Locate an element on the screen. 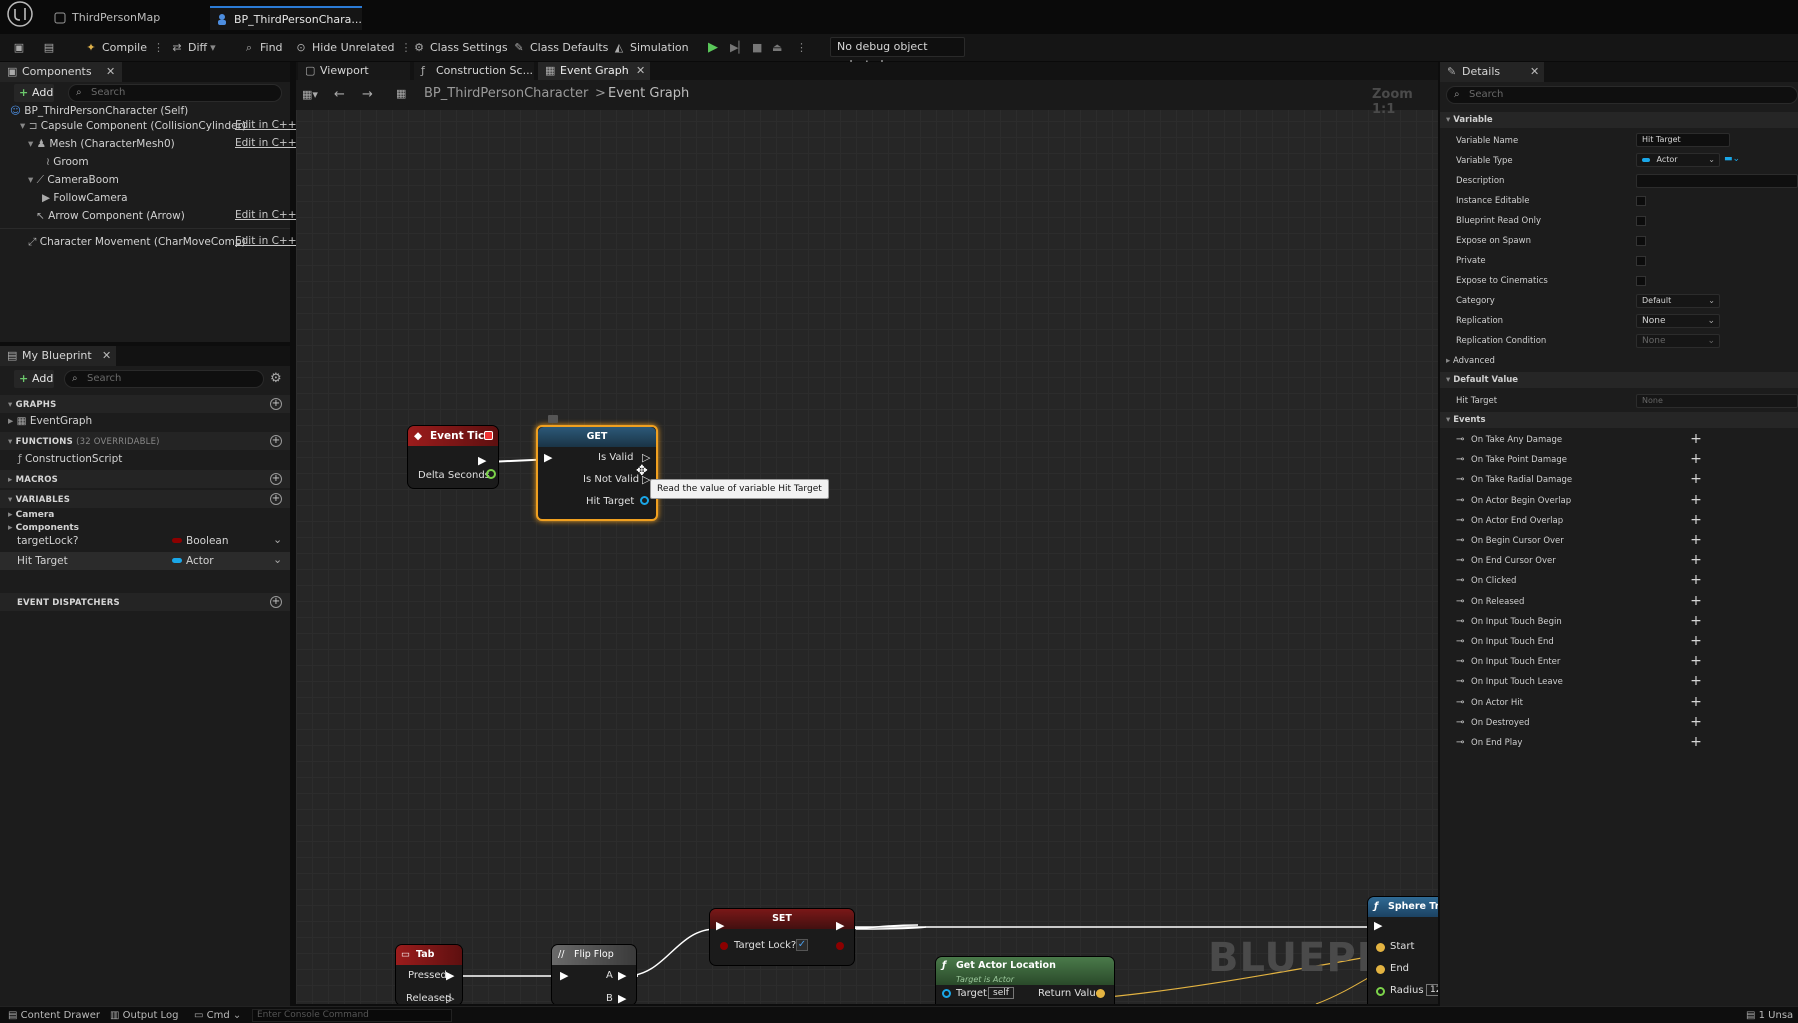  event-dispatchers-section-header: EVENT DISPATCHERS is located at coordinates (68, 603).